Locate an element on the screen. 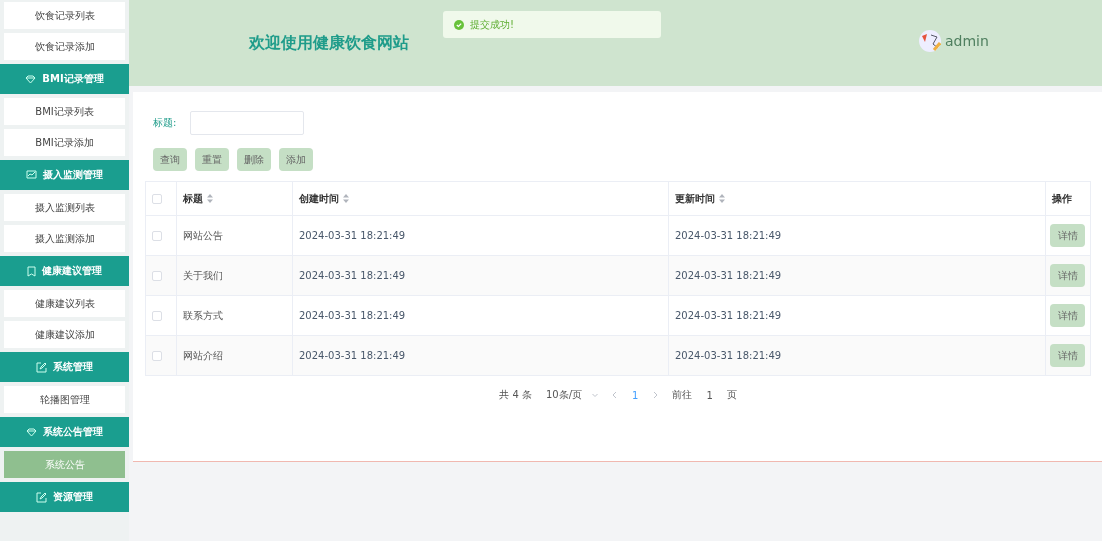 Image resolution: width=1102 pixels, height=541 pixels. page-suffix: 页 is located at coordinates (731, 395).